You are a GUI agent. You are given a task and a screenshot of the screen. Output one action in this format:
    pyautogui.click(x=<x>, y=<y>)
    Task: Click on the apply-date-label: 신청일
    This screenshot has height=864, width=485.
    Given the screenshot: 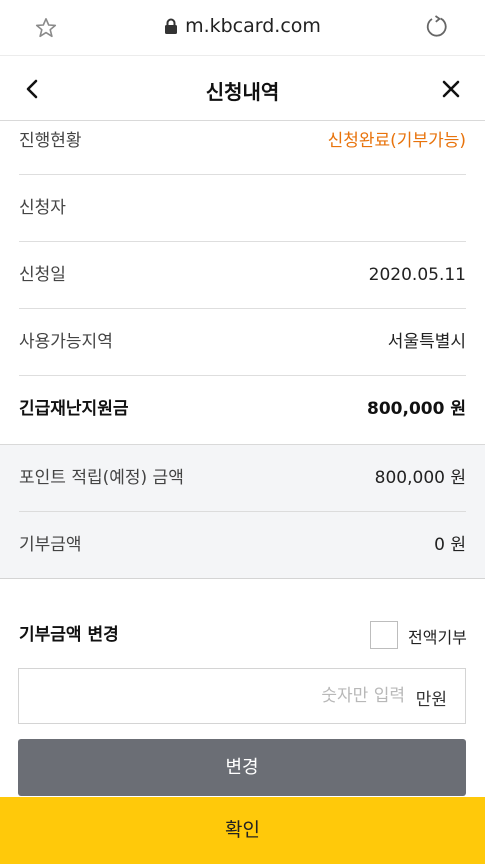 What is the action you would take?
    pyautogui.click(x=42, y=275)
    